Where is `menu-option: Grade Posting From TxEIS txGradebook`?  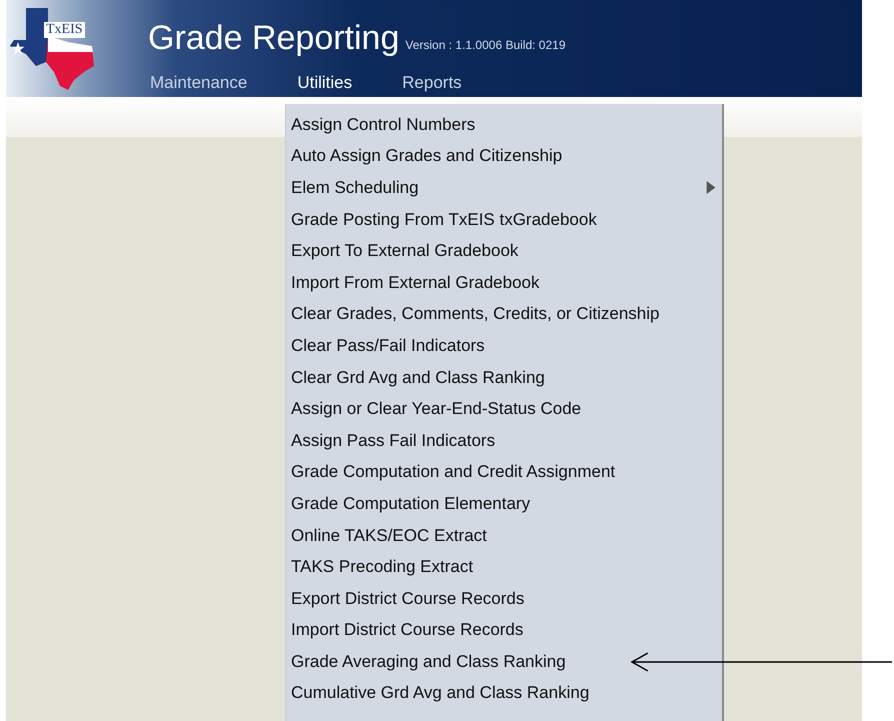
menu-option: Grade Posting From TxEIS txGradebook is located at coordinates (504, 220).